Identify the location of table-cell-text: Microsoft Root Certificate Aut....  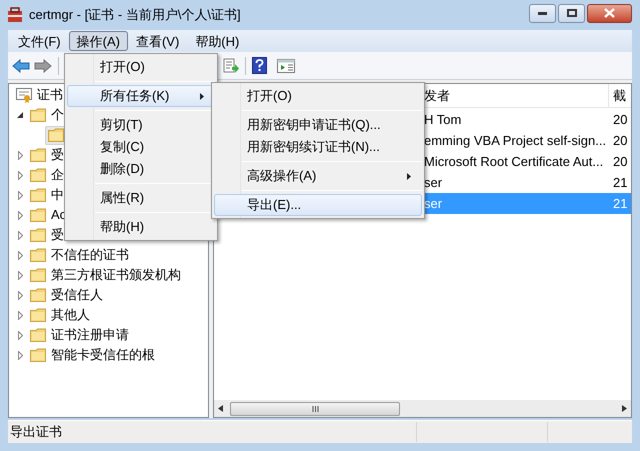
(514, 161).